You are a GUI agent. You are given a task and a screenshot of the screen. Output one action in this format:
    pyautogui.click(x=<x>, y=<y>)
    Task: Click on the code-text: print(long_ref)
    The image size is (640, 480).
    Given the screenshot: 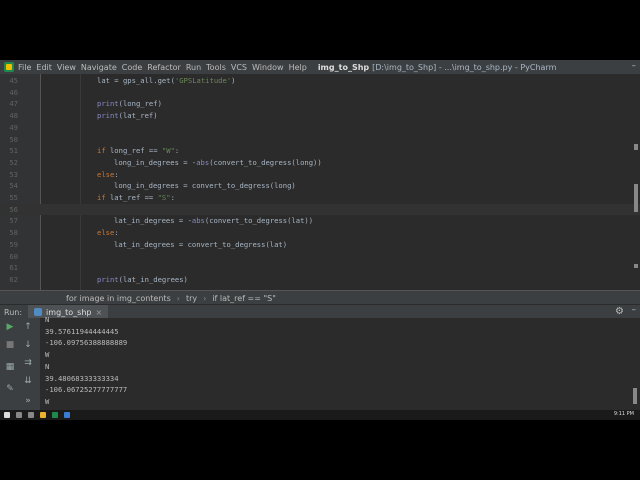 What is the action you would take?
    pyautogui.click(x=129, y=104)
    